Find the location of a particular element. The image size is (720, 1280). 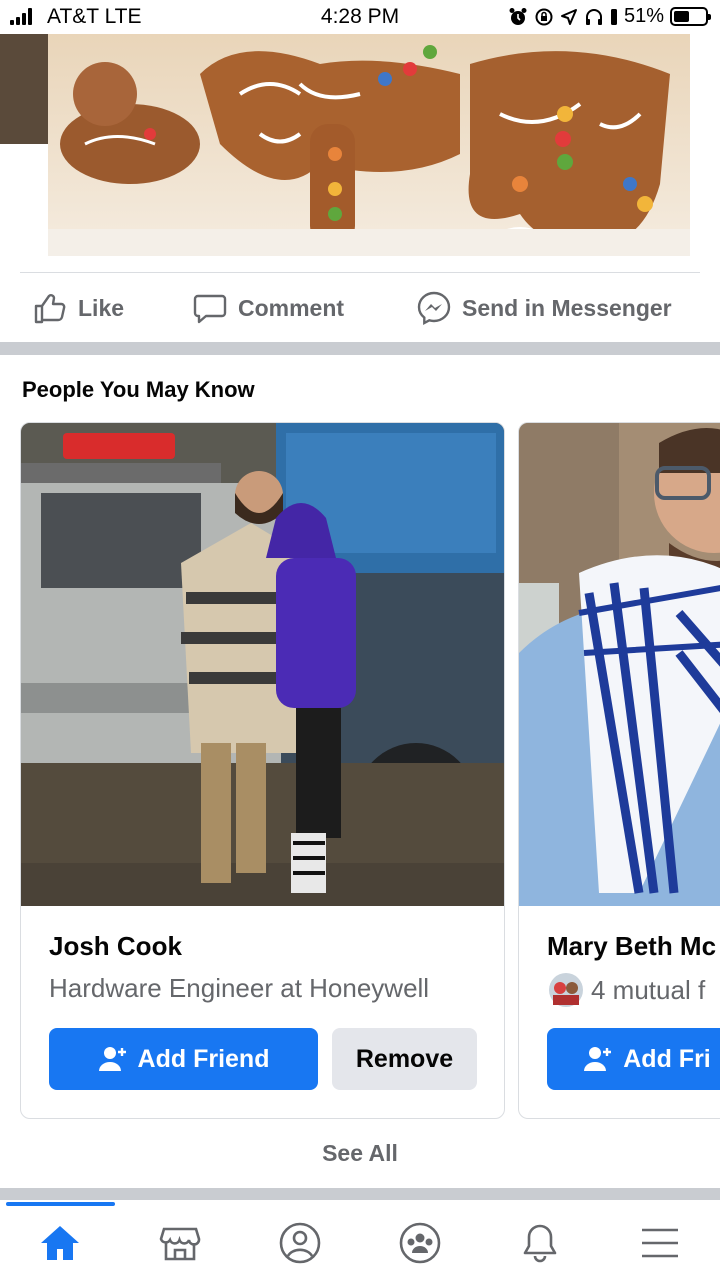

bottom-nav is located at coordinates (360, 1241).